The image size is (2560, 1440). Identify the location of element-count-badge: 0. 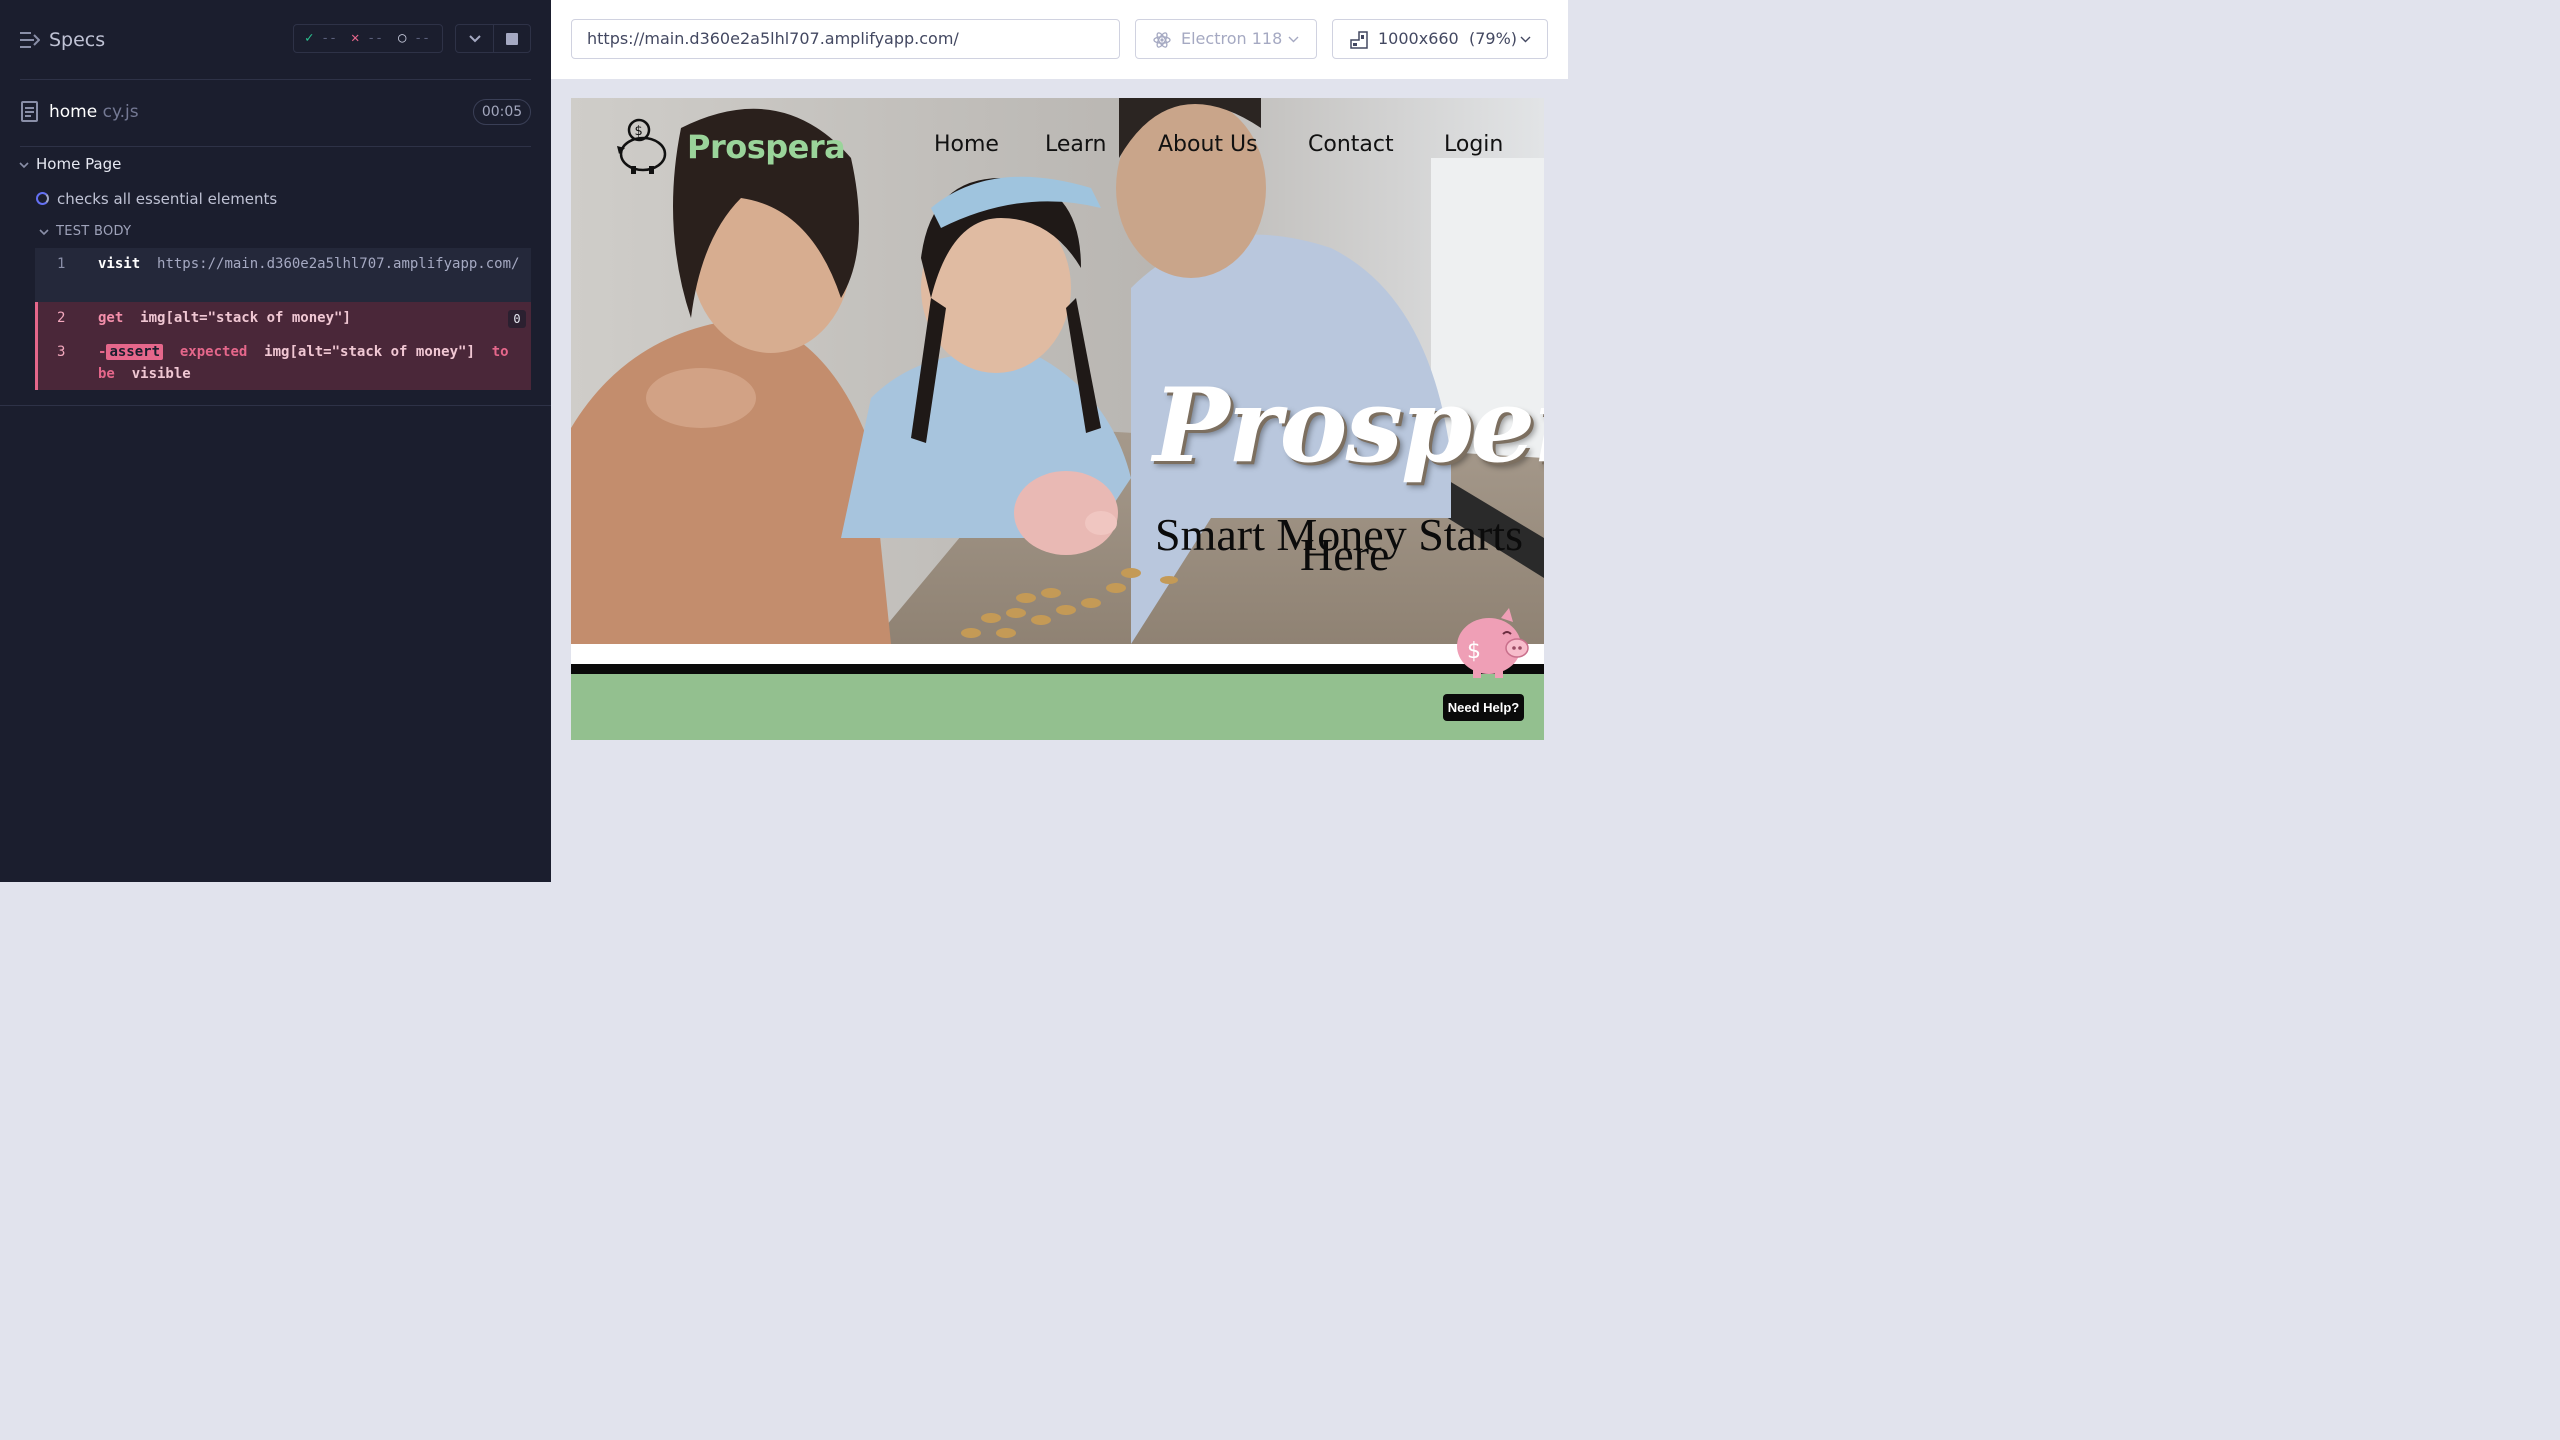
(517, 319).